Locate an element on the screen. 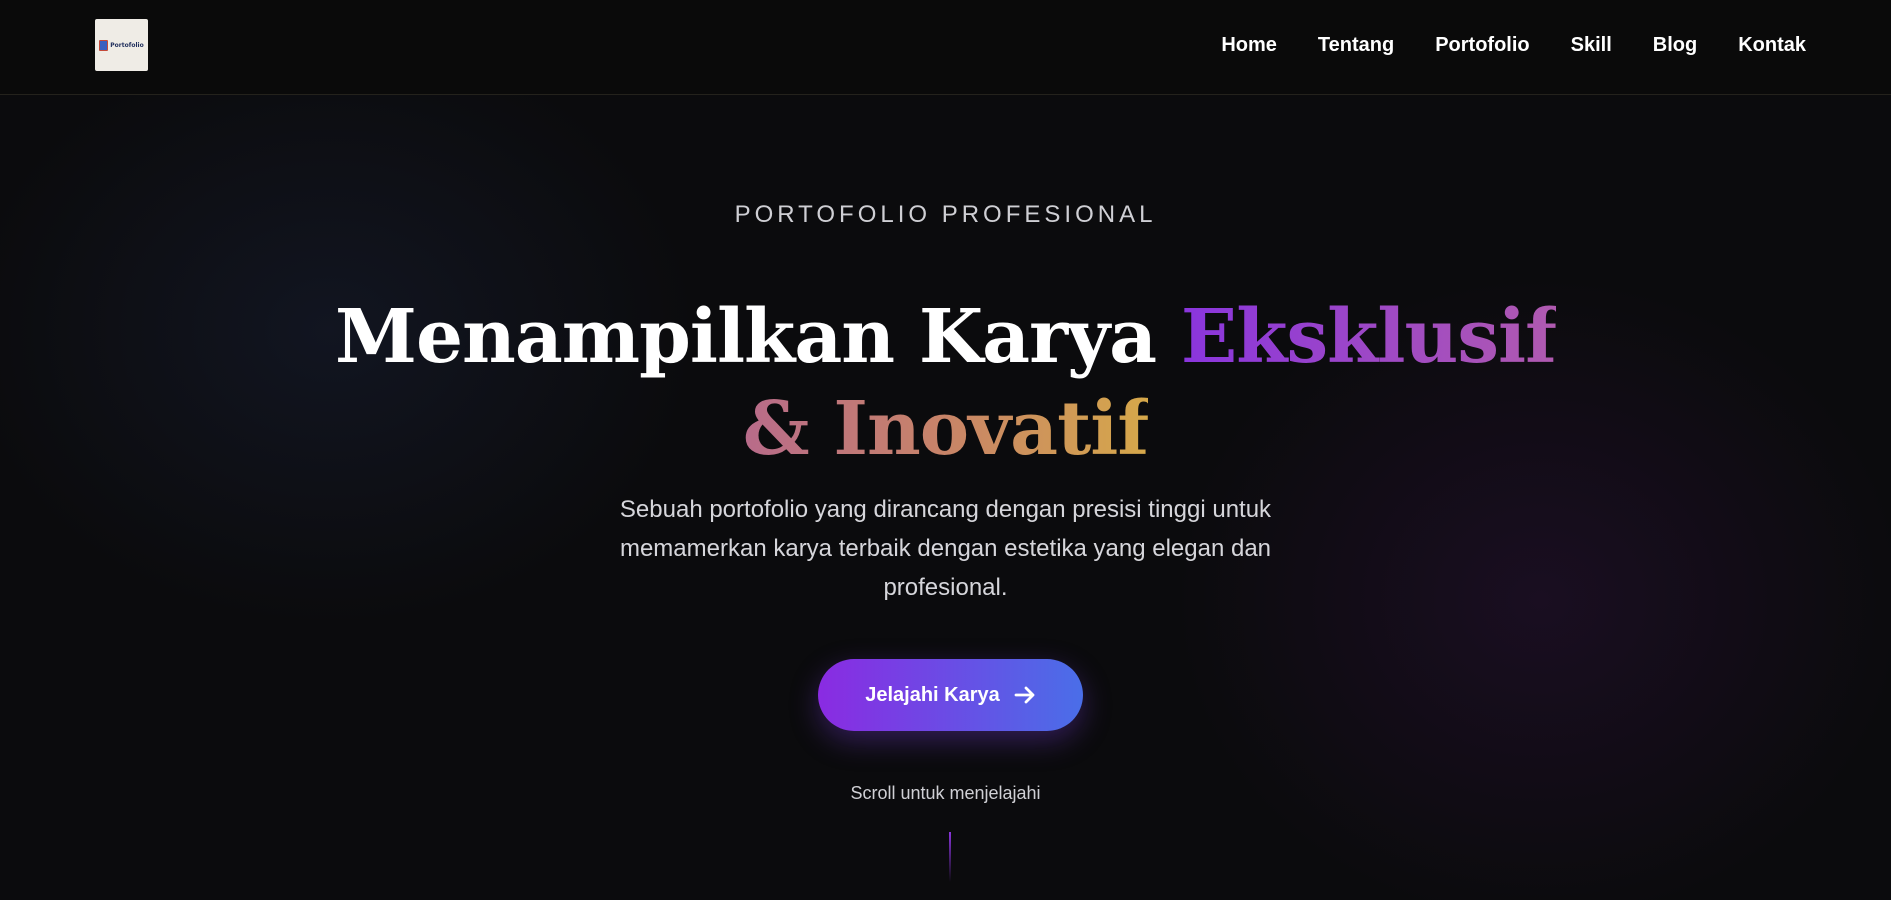 The image size is (1891, 900). logo-text: Portofolio is located at coordinates (127, 45).